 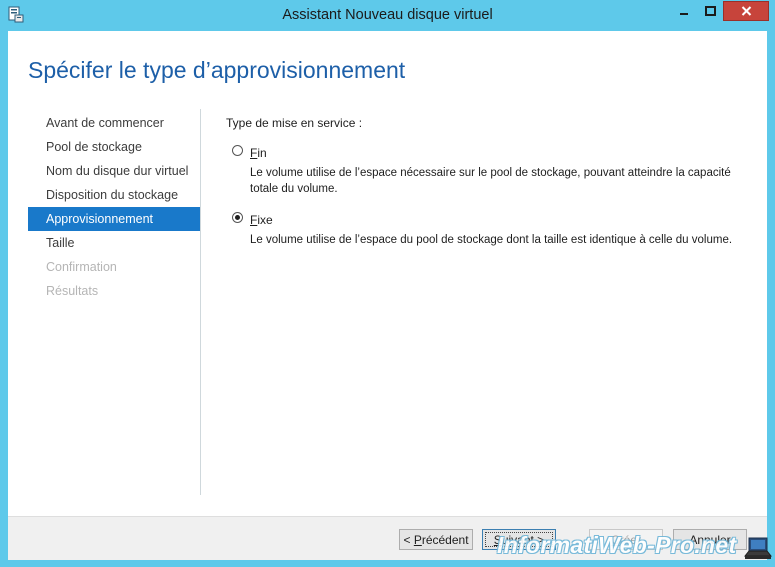 I want to click on radio-fixe, so click(x=237, y=217).